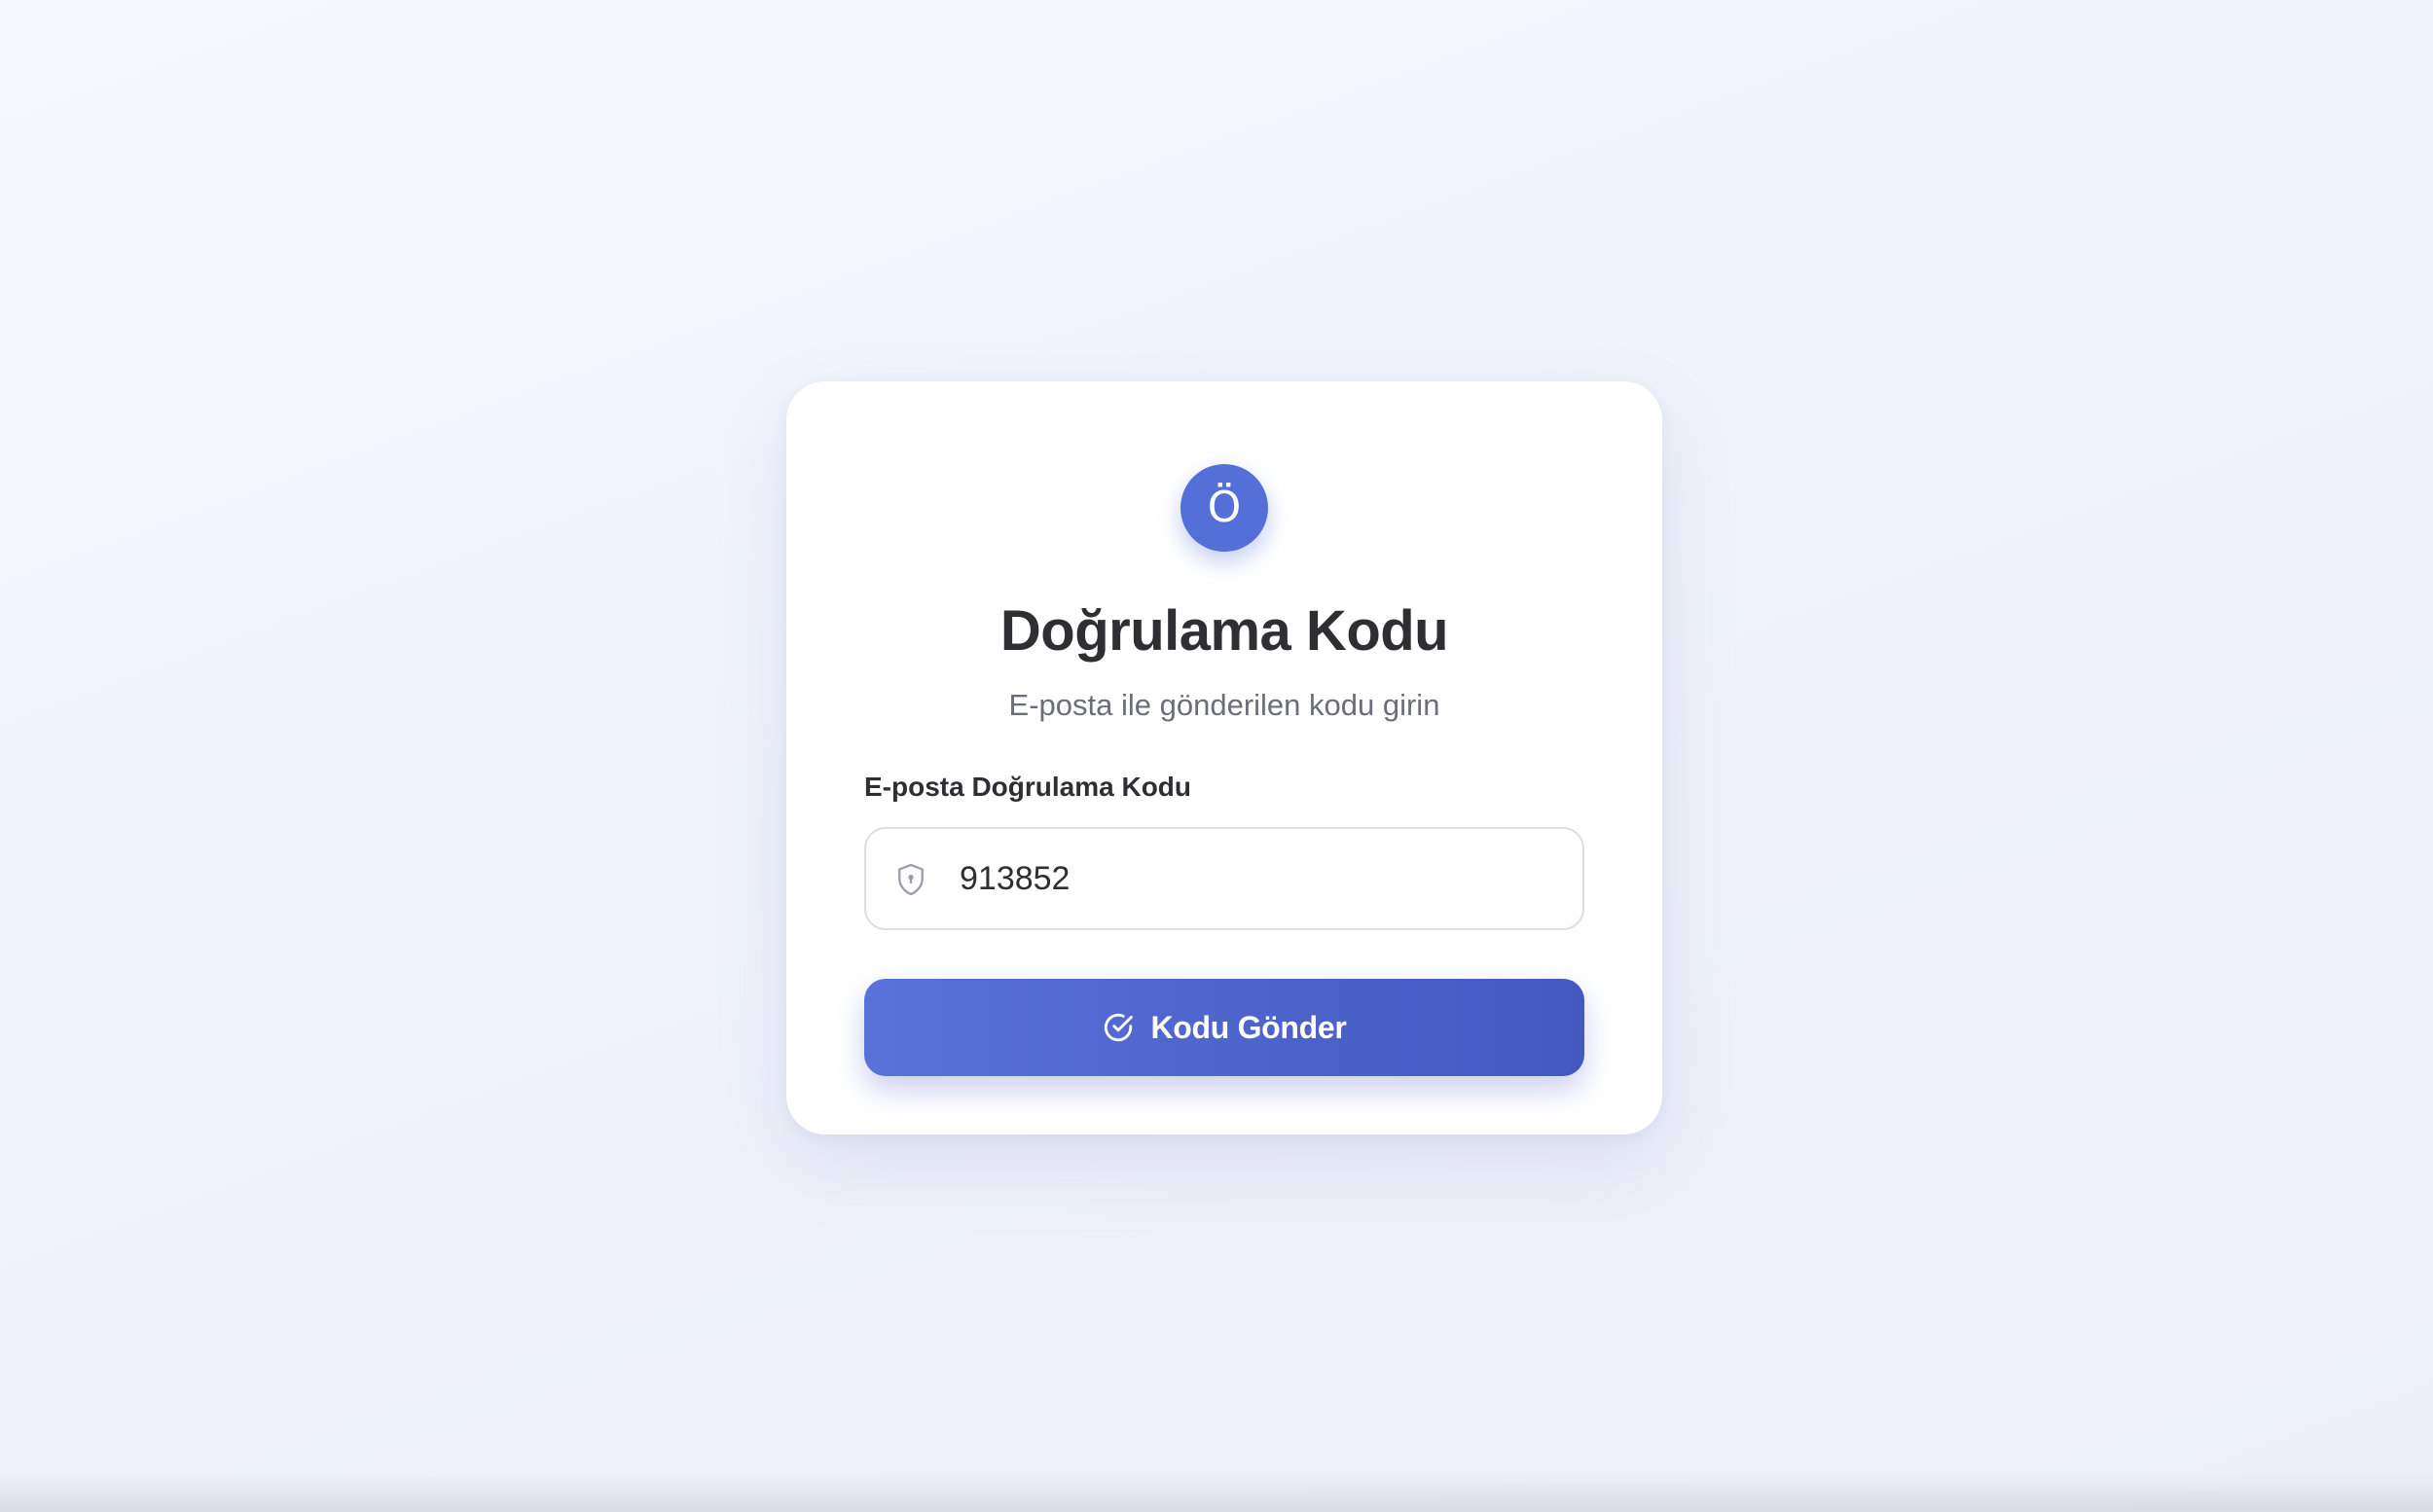 The width and height of the screenshot is (2433, 1512). I want to click on page-subtitle: E-posta ile gönderilen kodu girin, so click(1224, 705).